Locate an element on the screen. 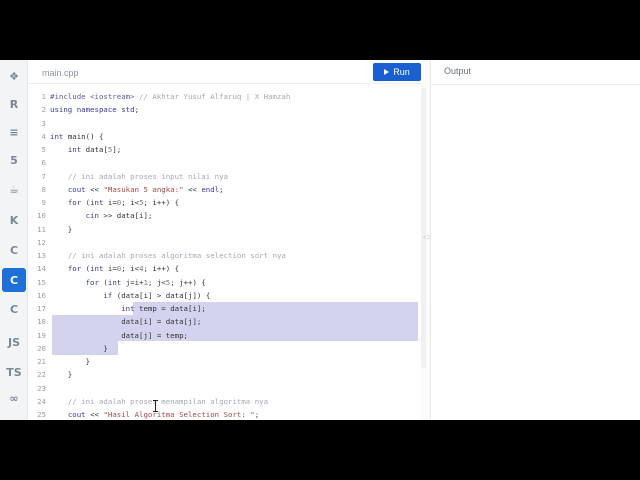 Image resolution: width=640 pixels, height=480 pixels. editor-scrollbar is located at coordinates (423, 228).